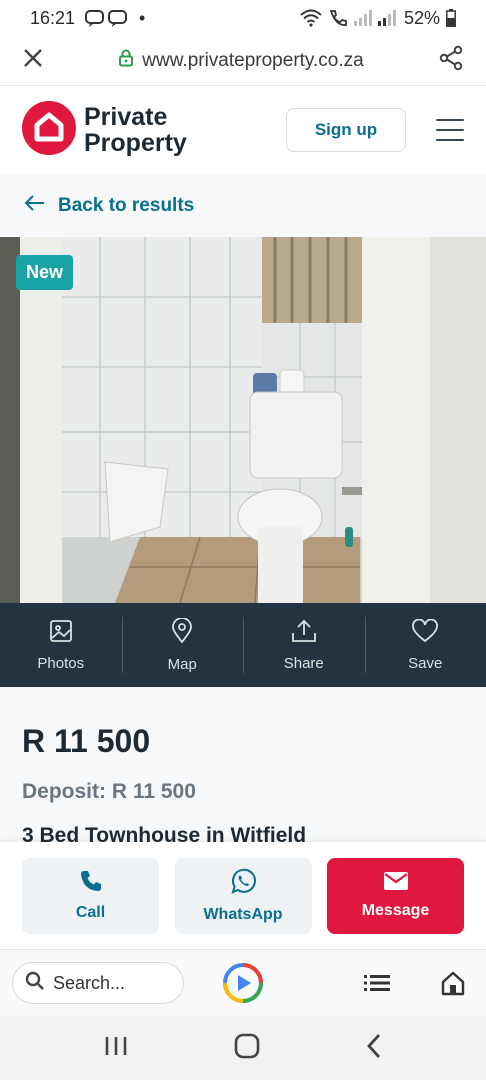 This screenshot has width=486, height=1080. Describe the element at coordinates (375, 18) in the screenshot. I see `signal-icon` at that location.